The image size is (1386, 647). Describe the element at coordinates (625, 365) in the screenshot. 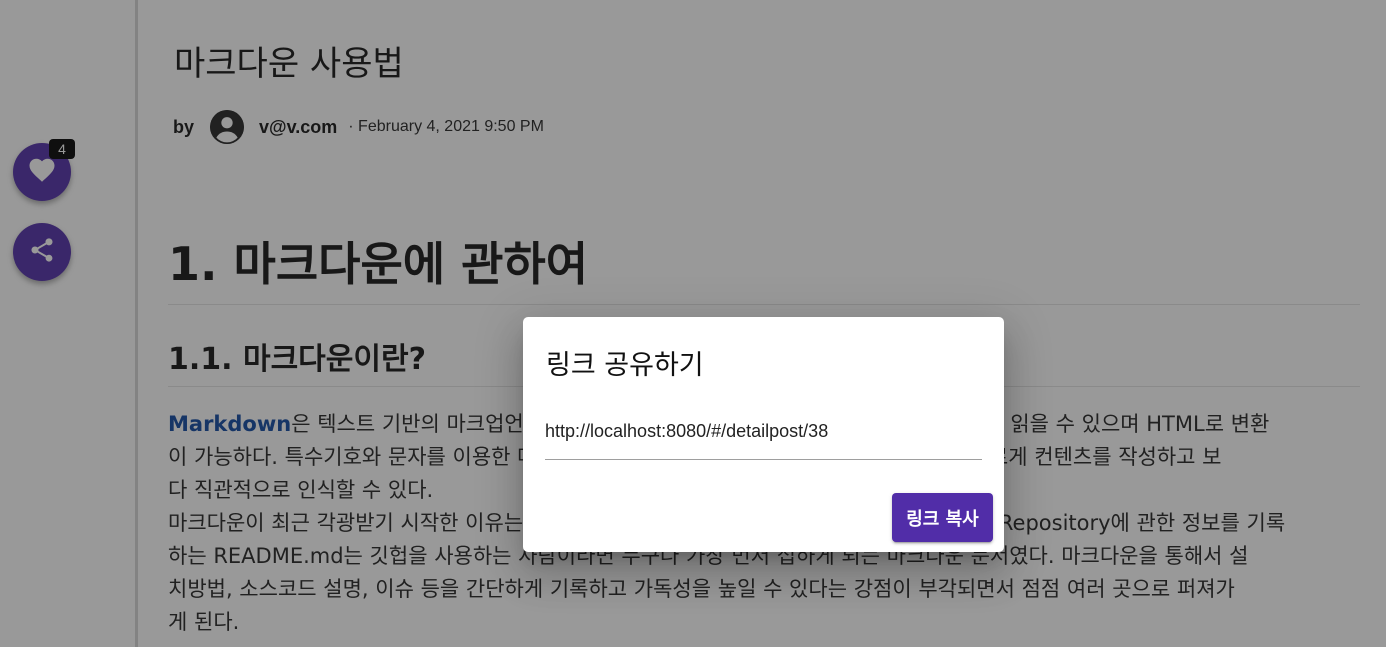

I see `dialog-title: 링크 공유하기` at that location.